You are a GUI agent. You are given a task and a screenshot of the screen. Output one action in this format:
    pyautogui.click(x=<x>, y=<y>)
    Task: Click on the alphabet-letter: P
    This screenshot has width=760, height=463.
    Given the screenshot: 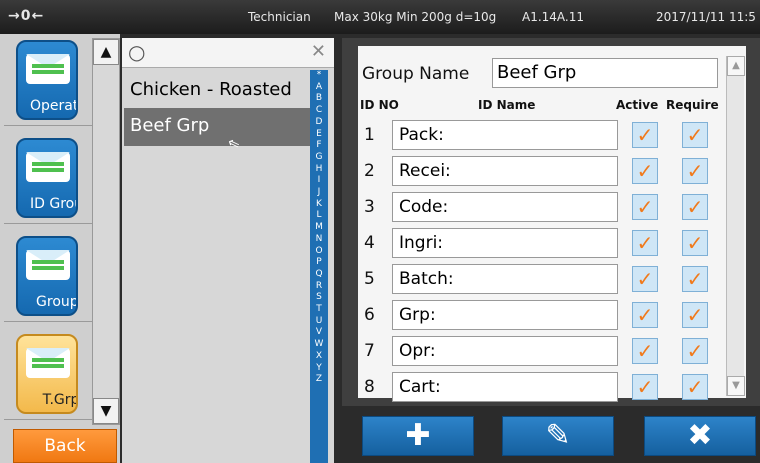 What is the action you would take?
    pyautogui.click(x=319, y=263)
    